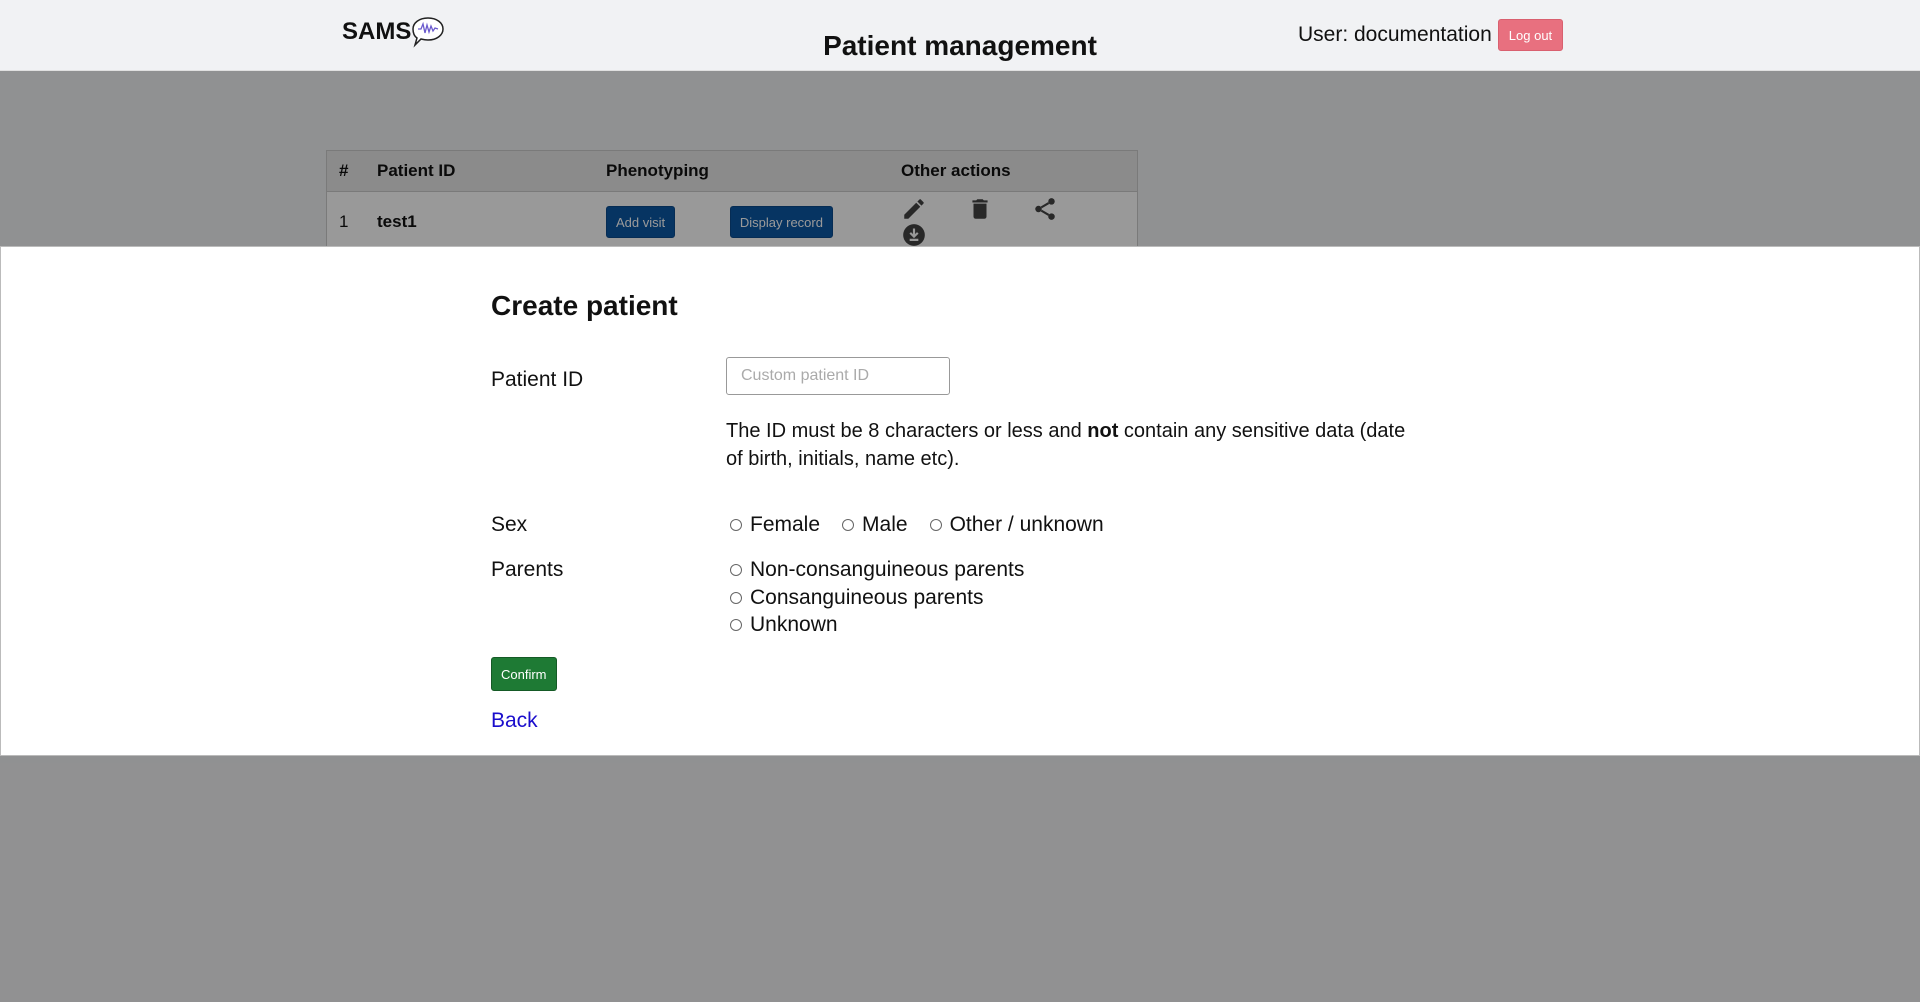 The image size is (1920, 1002). What do you see at coordinates (527, 569) in the screenshot?
I see `parents-label: Parents` at bounding box center [527, 569].